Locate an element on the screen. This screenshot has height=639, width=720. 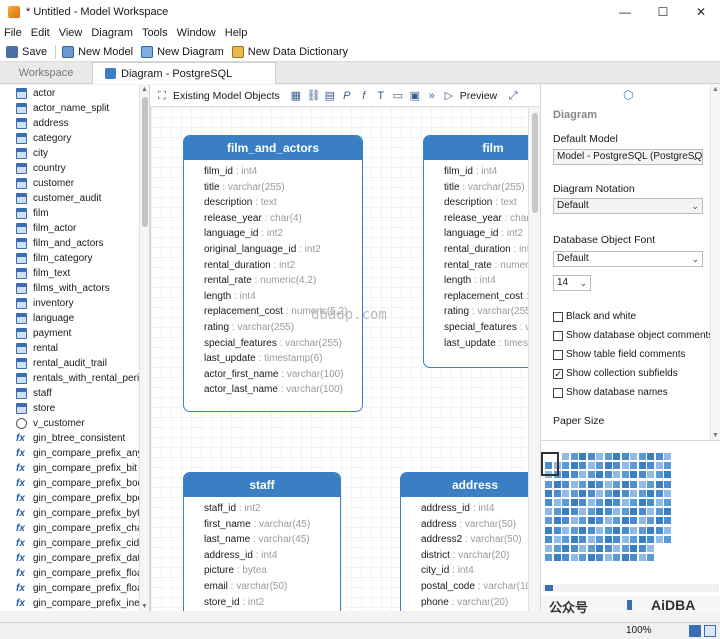
tree-item: fx gin_compare_prefix_cidr is located at coordinates (74, 543).